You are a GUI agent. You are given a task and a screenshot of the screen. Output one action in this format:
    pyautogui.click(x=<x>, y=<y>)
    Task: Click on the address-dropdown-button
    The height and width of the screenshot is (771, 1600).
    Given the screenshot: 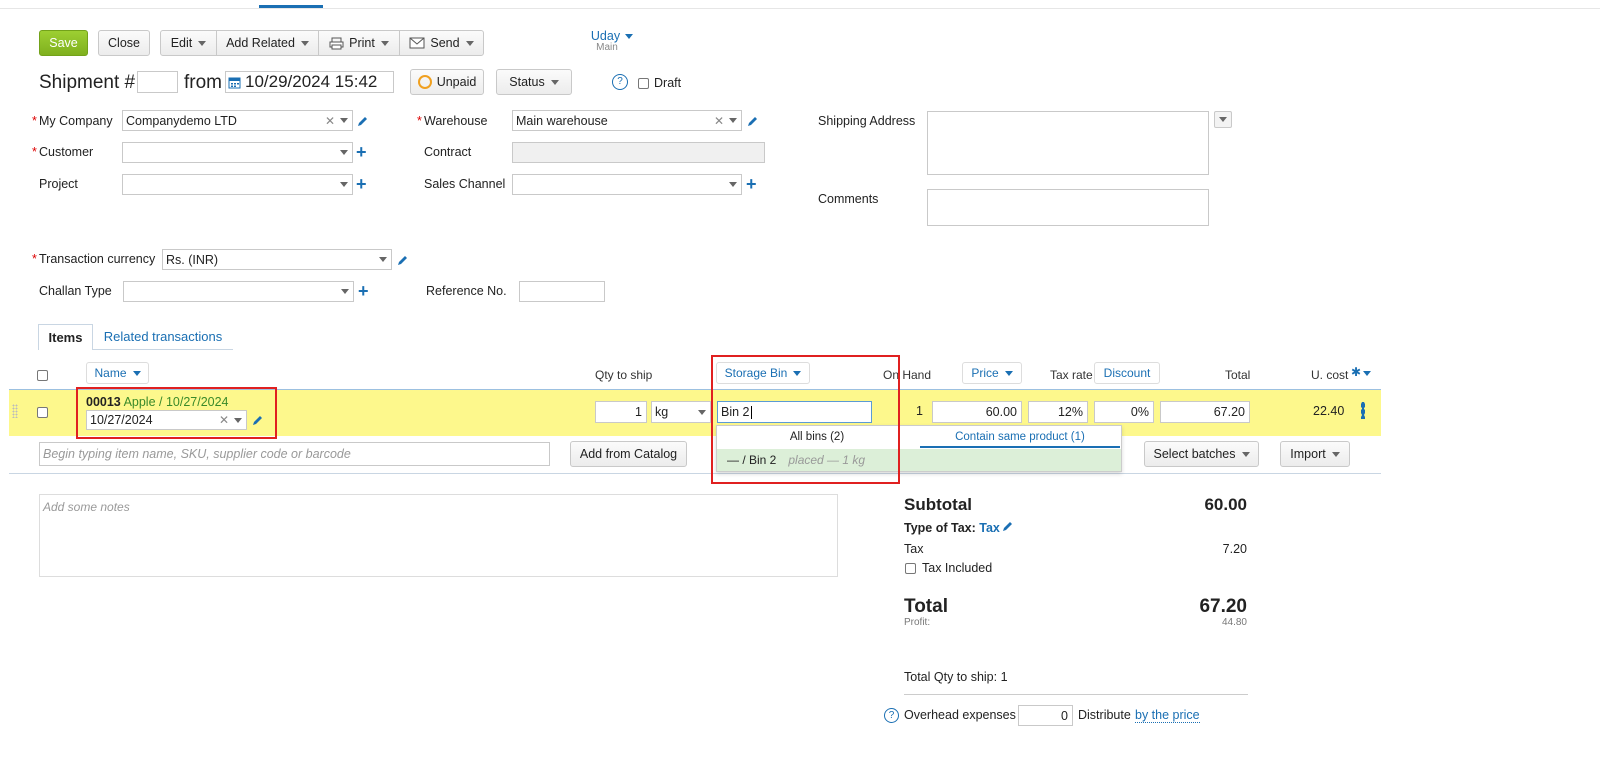 What is the action you would take?
    pyautogui.click(x=1223, y=119)
    